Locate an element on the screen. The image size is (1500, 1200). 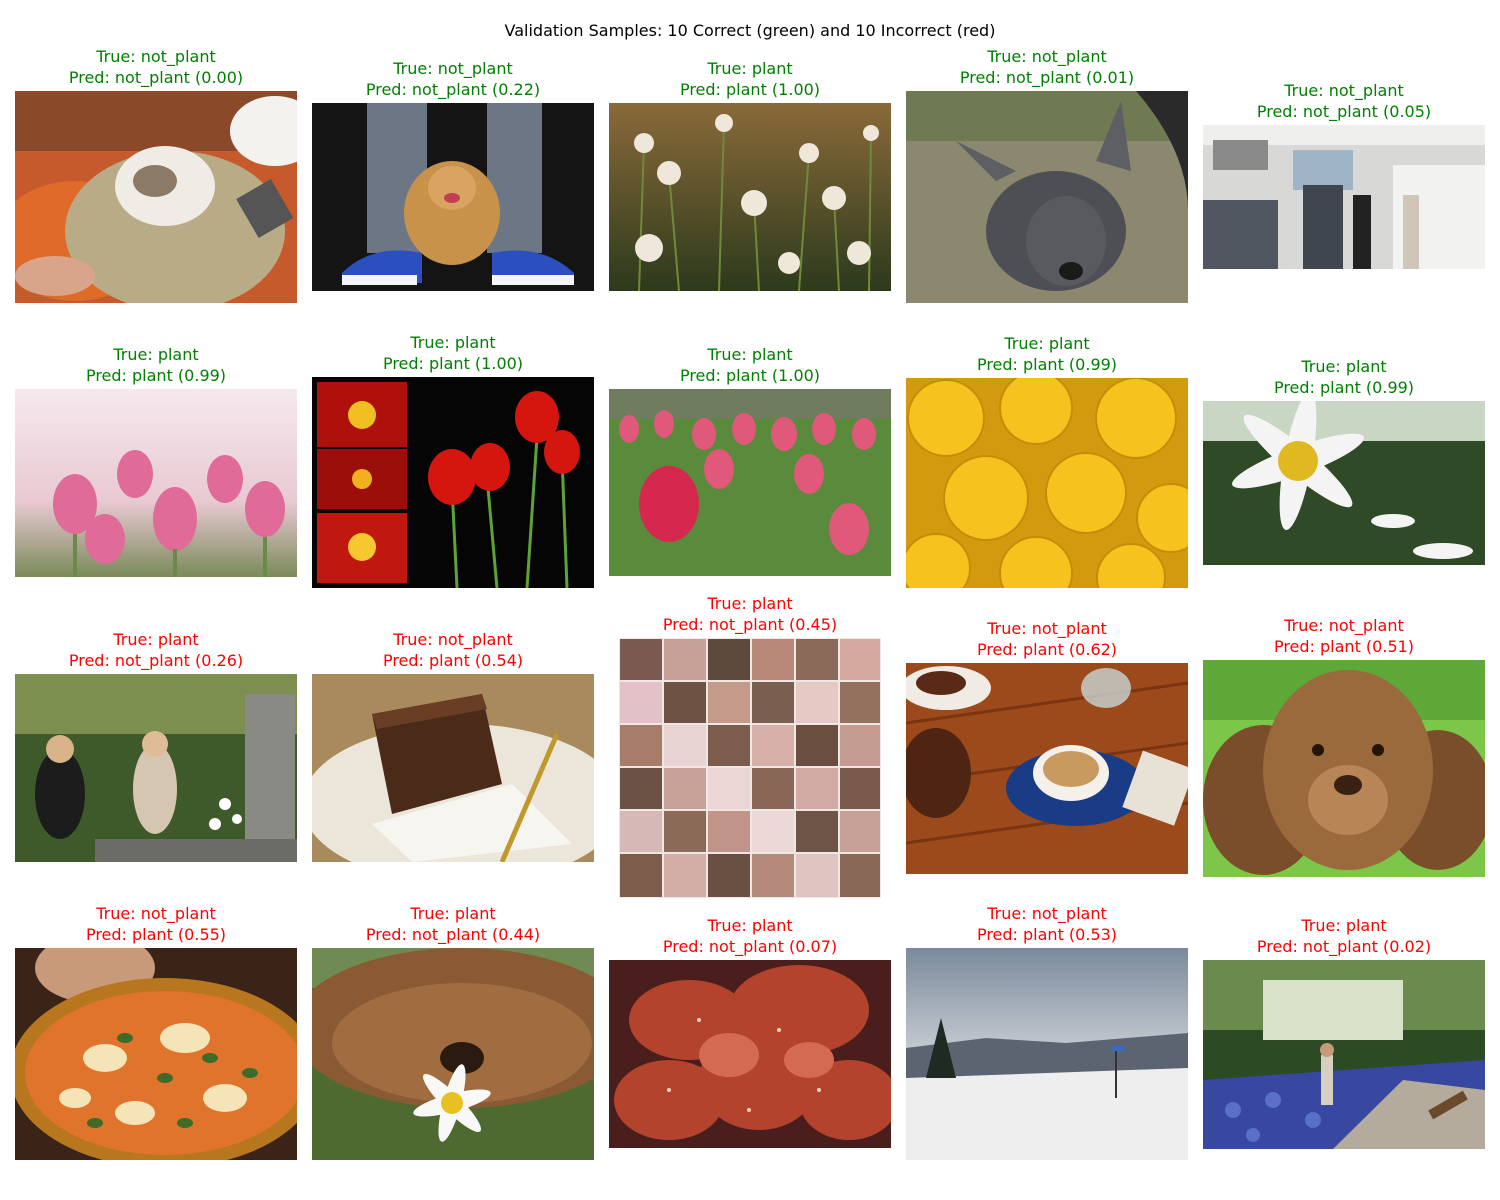
sample-9: True: plant Pred: plant (0.99) is located at coordinates (1047, 460).